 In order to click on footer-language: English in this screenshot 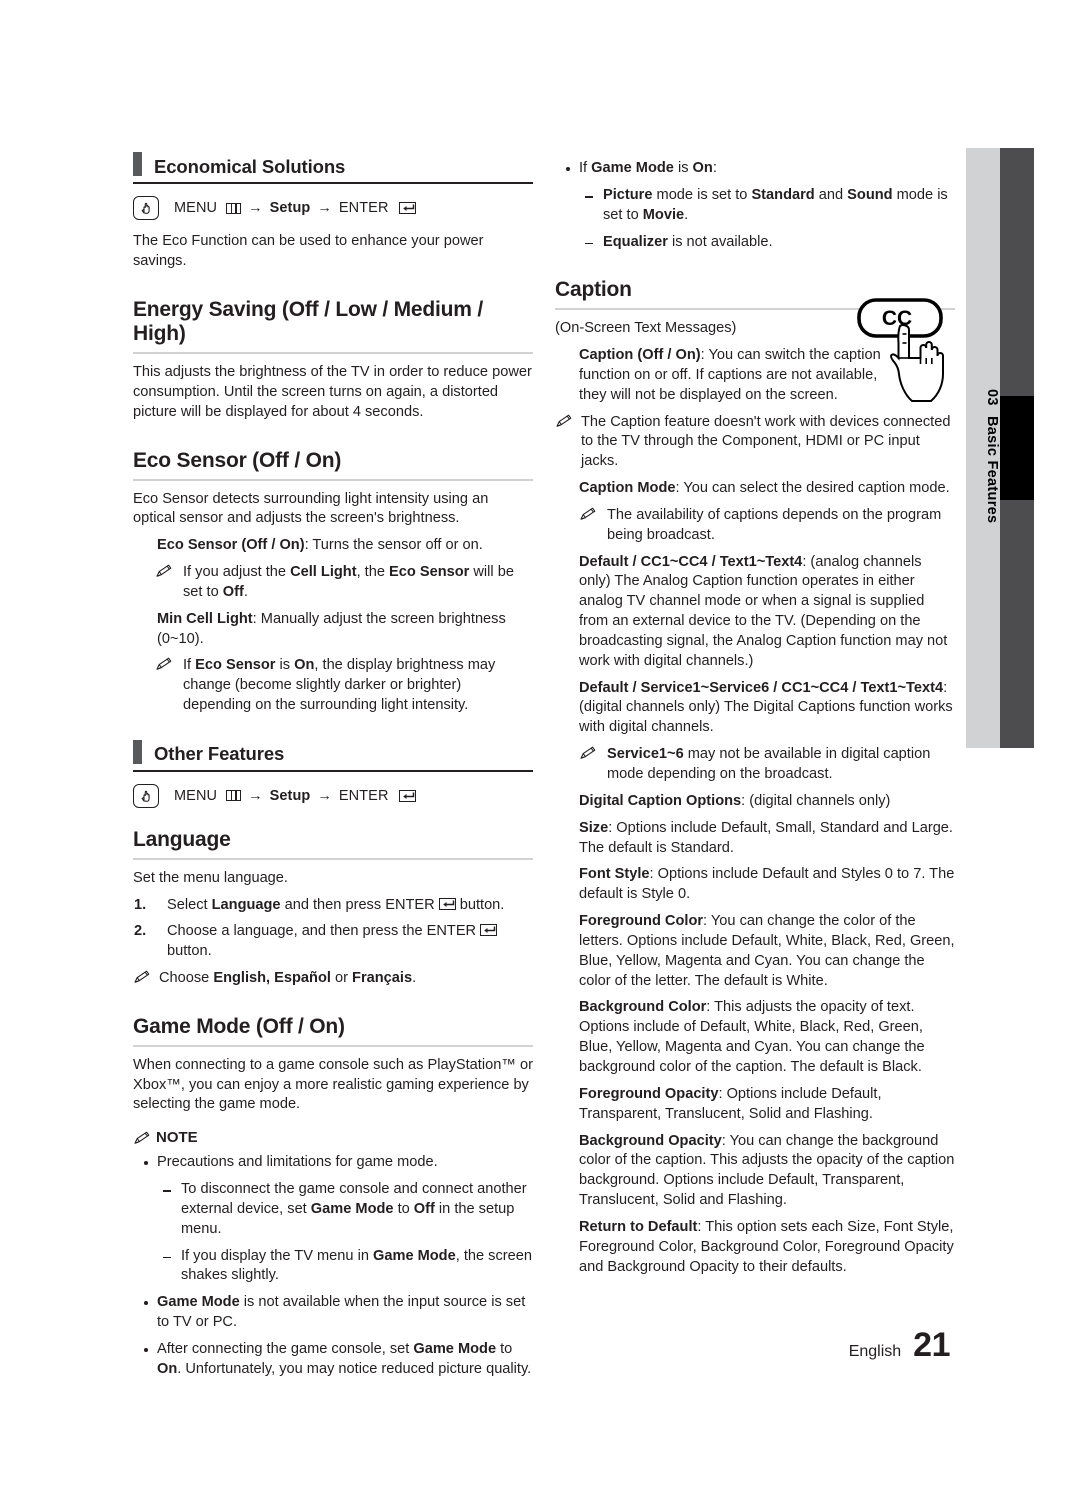, I will do `click(875, 1351)`.